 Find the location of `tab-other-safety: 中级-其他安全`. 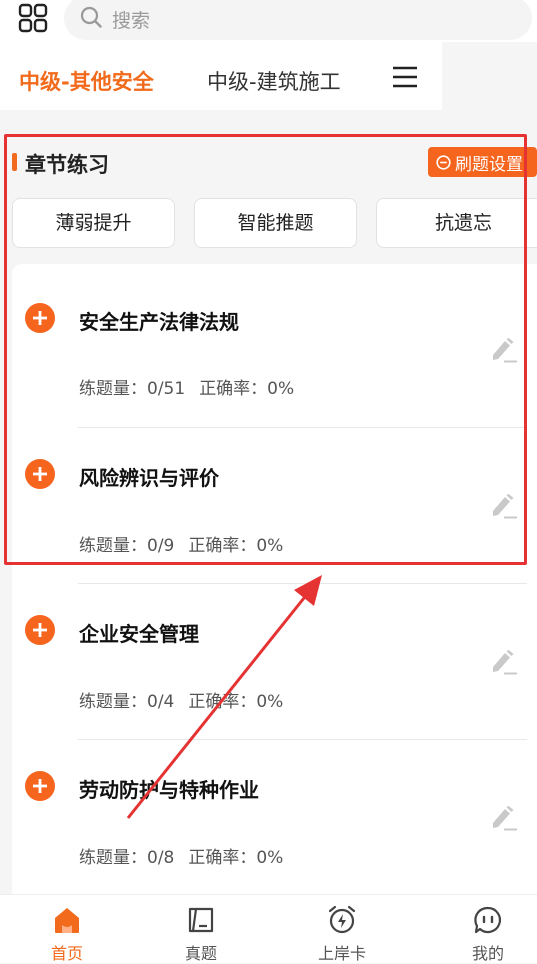

tab-other-safety: 中级-其他安全 is located at coordinates (86, 81).